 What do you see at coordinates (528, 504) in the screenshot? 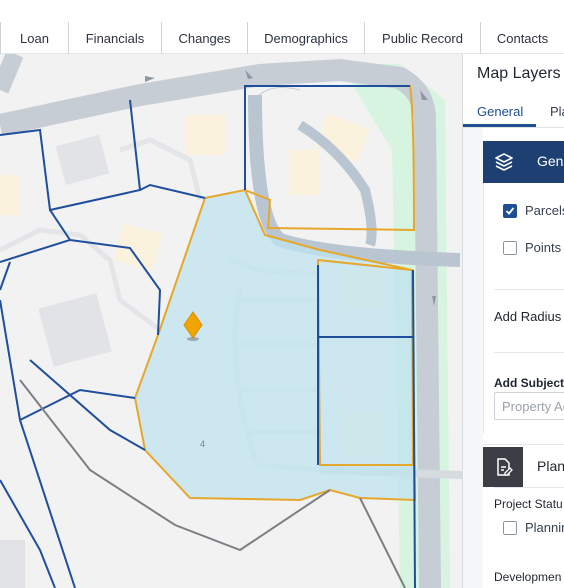
I see `project-status-label: Project Statu` at bounding box center [528, 504].